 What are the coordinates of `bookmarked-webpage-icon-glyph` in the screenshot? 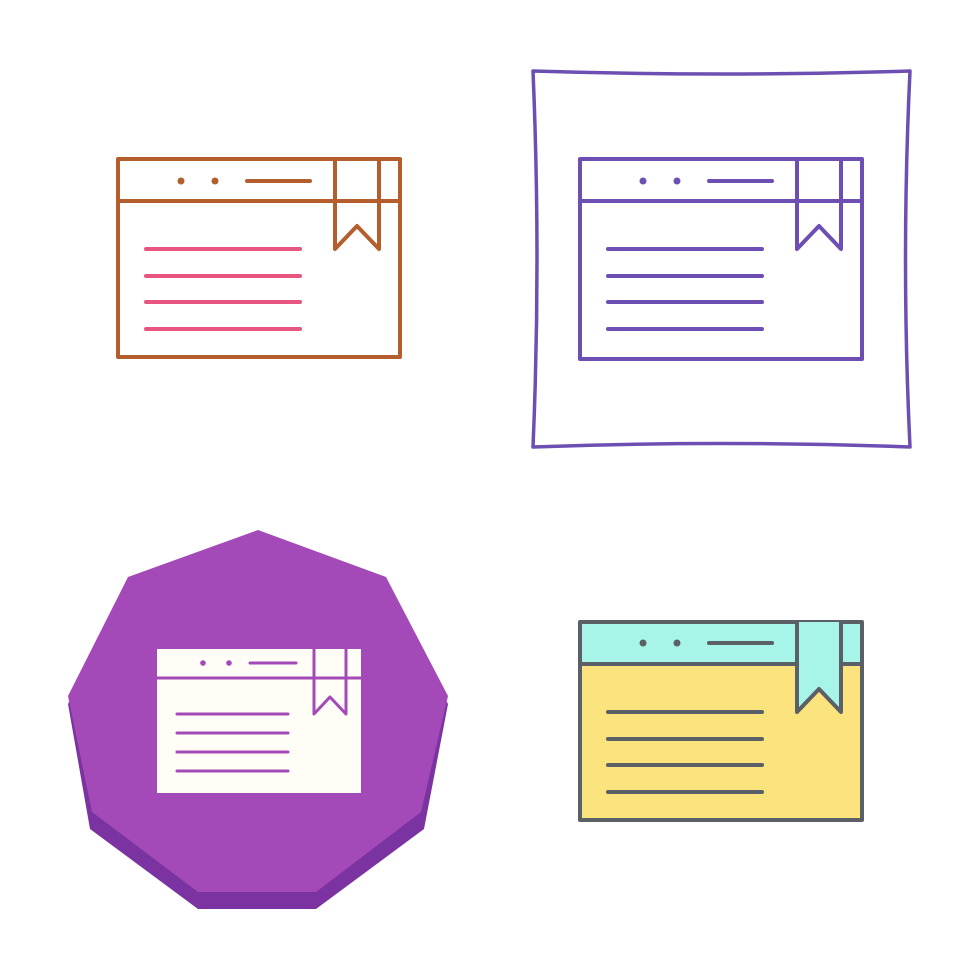 It's located at (258, 719).